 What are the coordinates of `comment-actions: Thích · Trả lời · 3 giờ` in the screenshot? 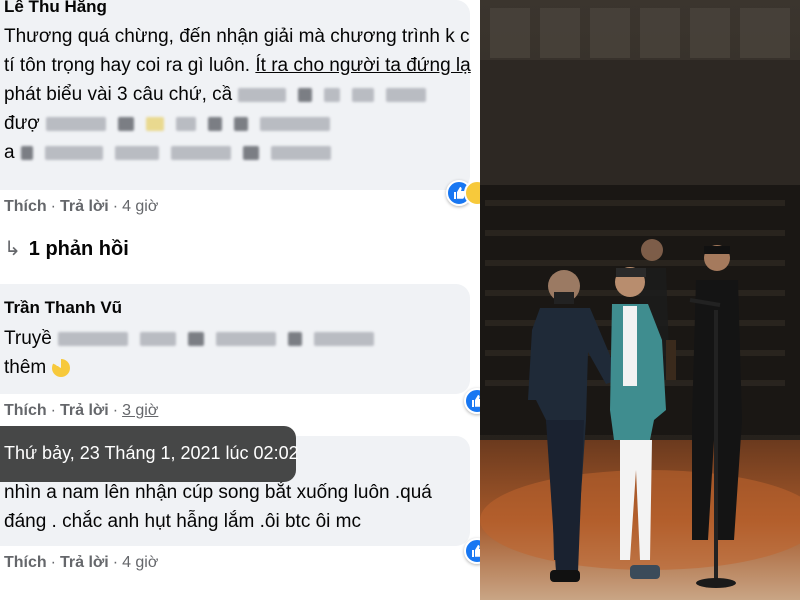 It's located at (81, 410).